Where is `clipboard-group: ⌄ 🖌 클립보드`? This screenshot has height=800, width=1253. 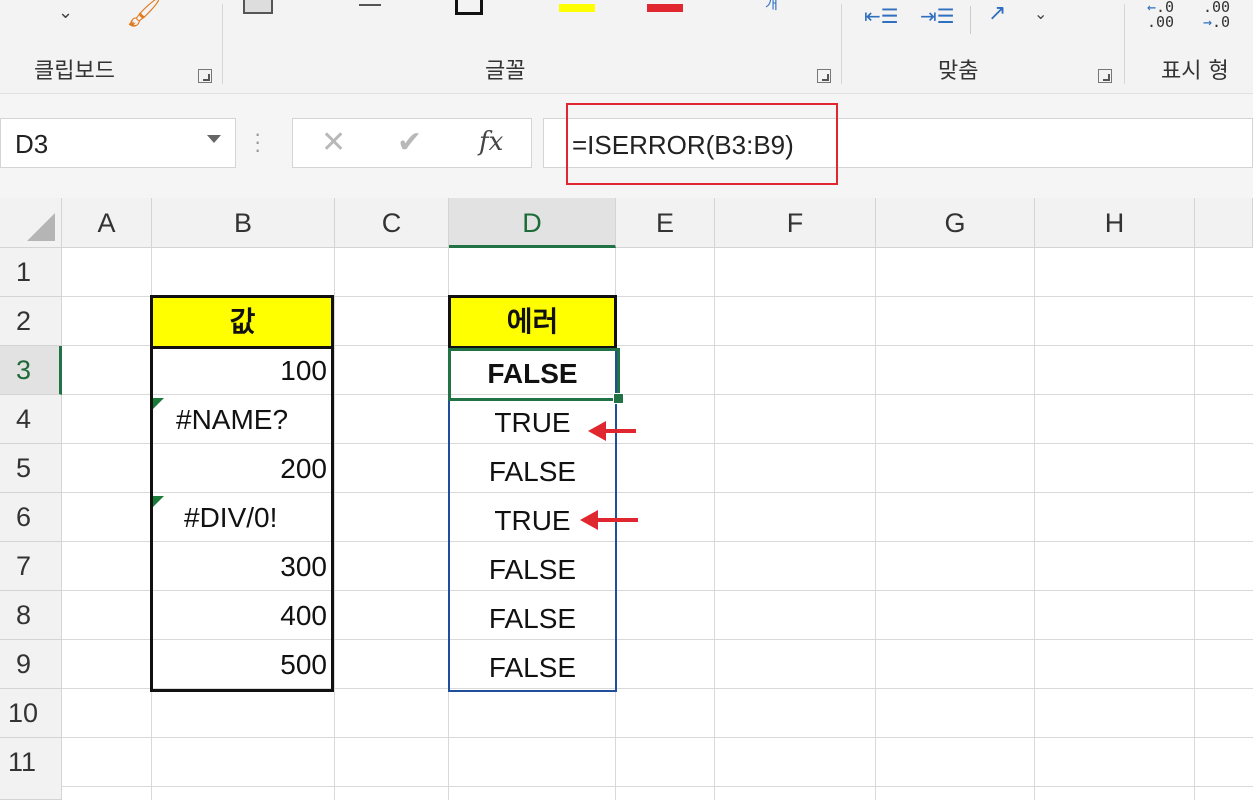 clipboard-group: ⌄ 🖌 클립보드 is located at coordinates (111, 46).